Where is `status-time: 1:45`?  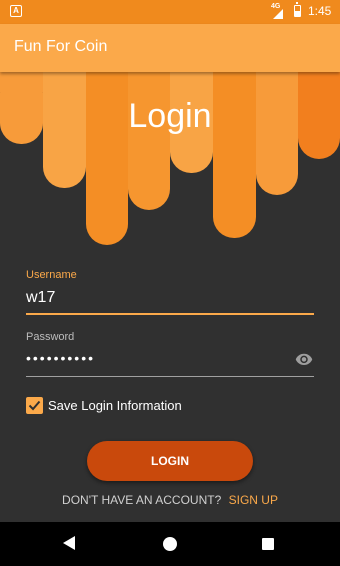 status-time: 1:45 is located at coordinates (320, 11).